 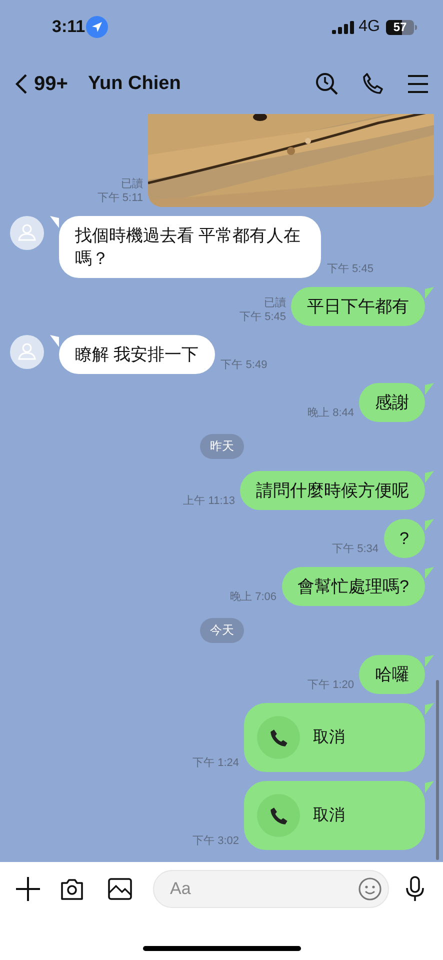 What do you see at coordinates (97, 27) in the screenshot?
I see `location-icon` at bounding box center [97, 27].